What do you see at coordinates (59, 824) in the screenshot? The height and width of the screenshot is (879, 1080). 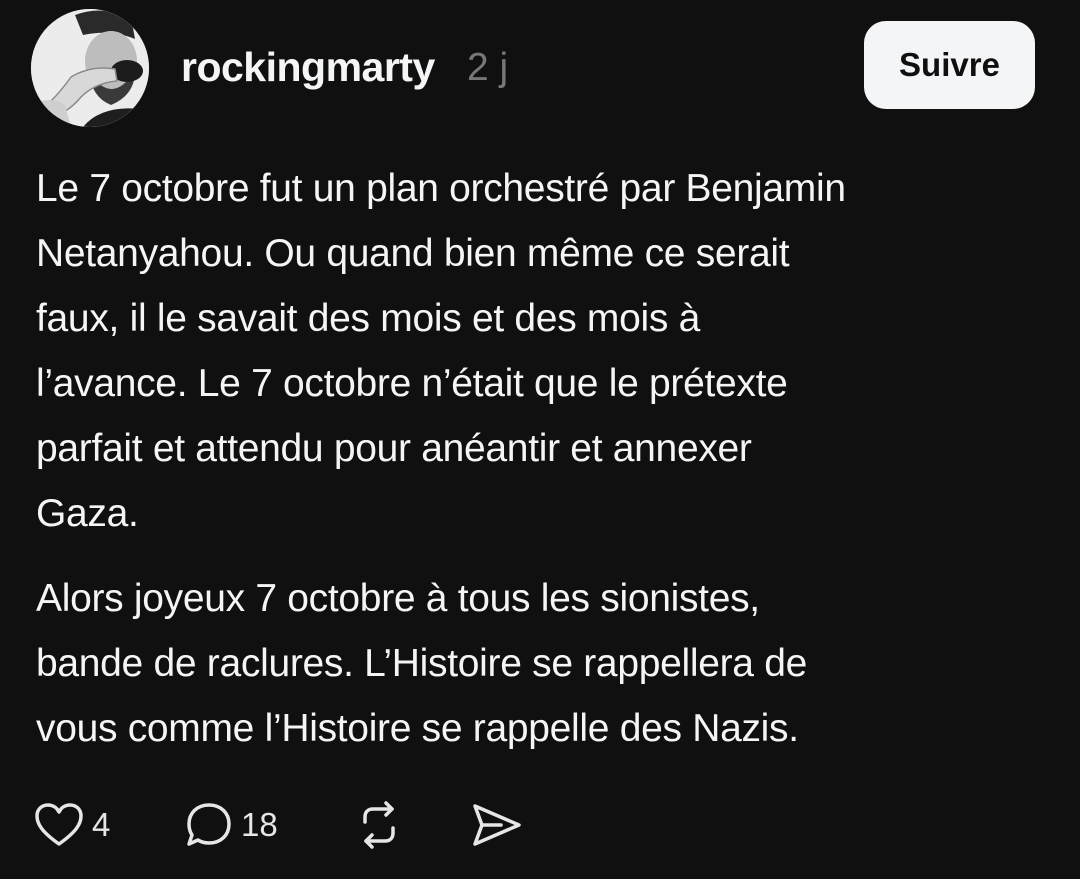 I see `heart-icon` at bounding box center [59, 824].